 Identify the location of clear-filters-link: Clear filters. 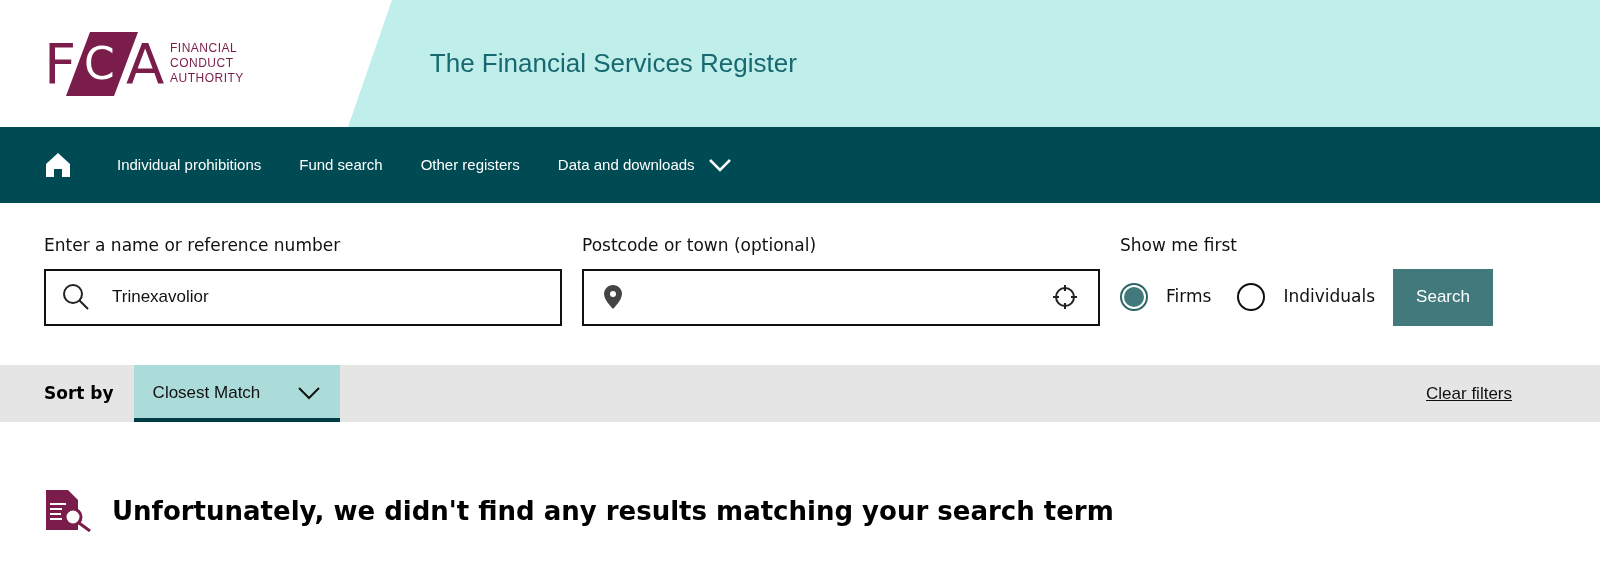
(1469, 393).